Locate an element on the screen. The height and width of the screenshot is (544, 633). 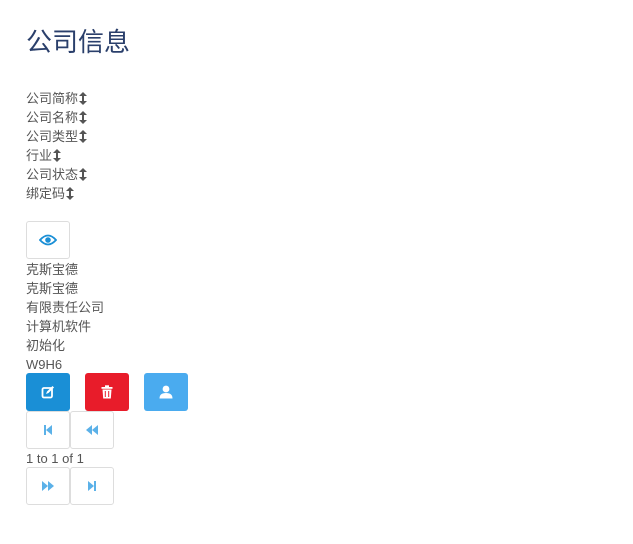
column-header-status: 公司状态 is located at coordinates (57, 174).